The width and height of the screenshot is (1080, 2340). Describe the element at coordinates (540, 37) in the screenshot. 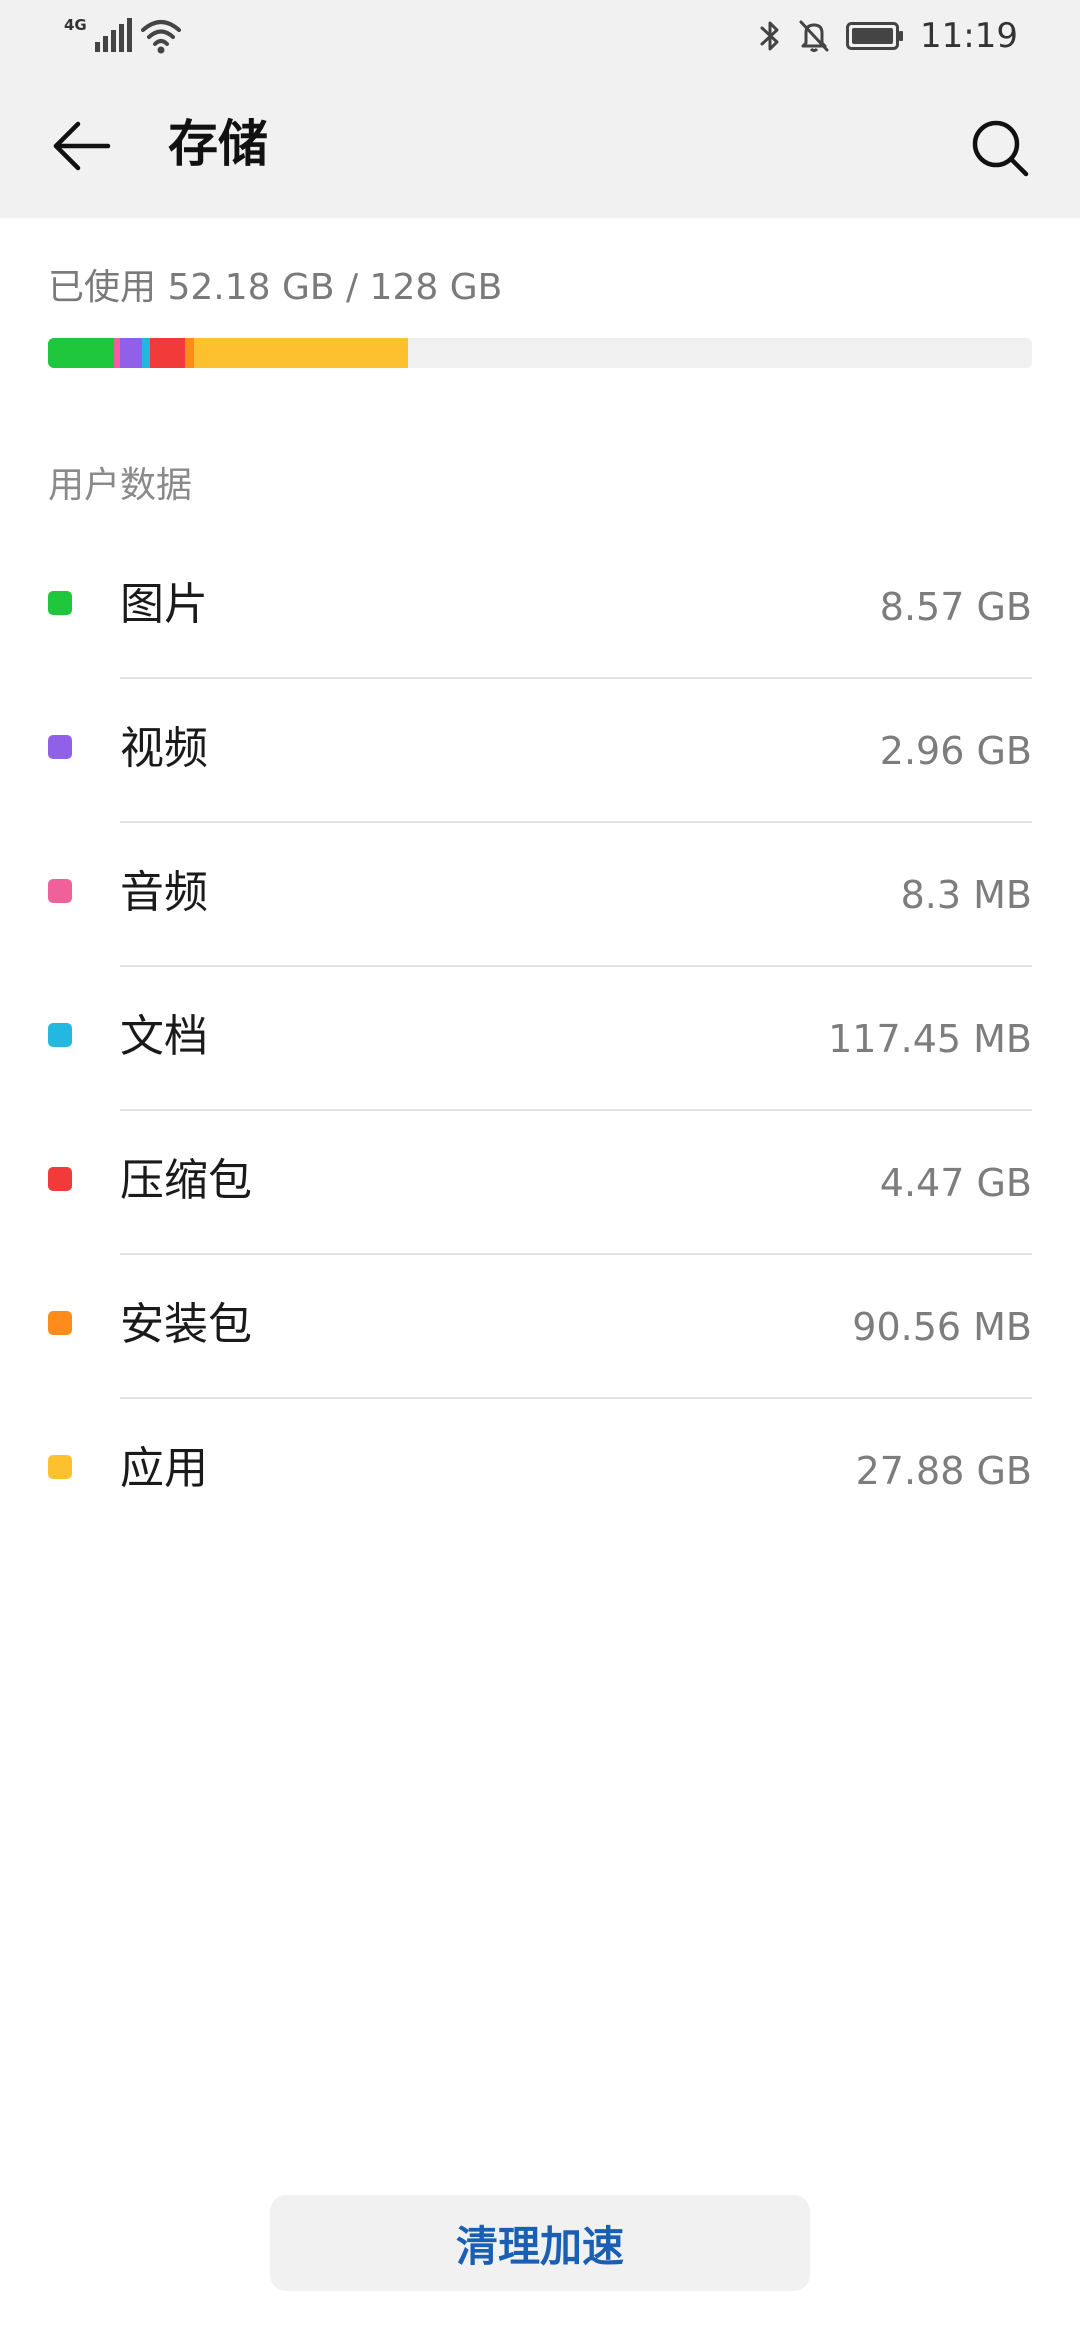

I see `status-bar: 4G 11:19` at that location.